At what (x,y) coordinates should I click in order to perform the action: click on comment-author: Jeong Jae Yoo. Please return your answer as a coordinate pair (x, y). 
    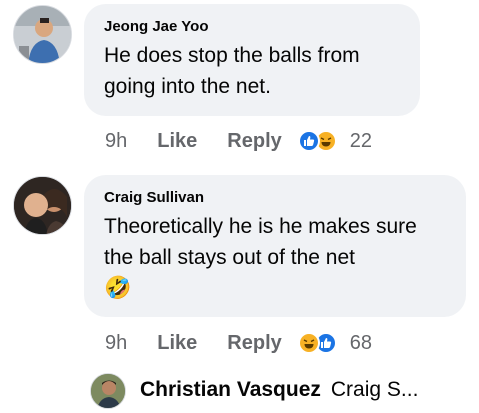
    Looking at the image, I should click on (253, 27).